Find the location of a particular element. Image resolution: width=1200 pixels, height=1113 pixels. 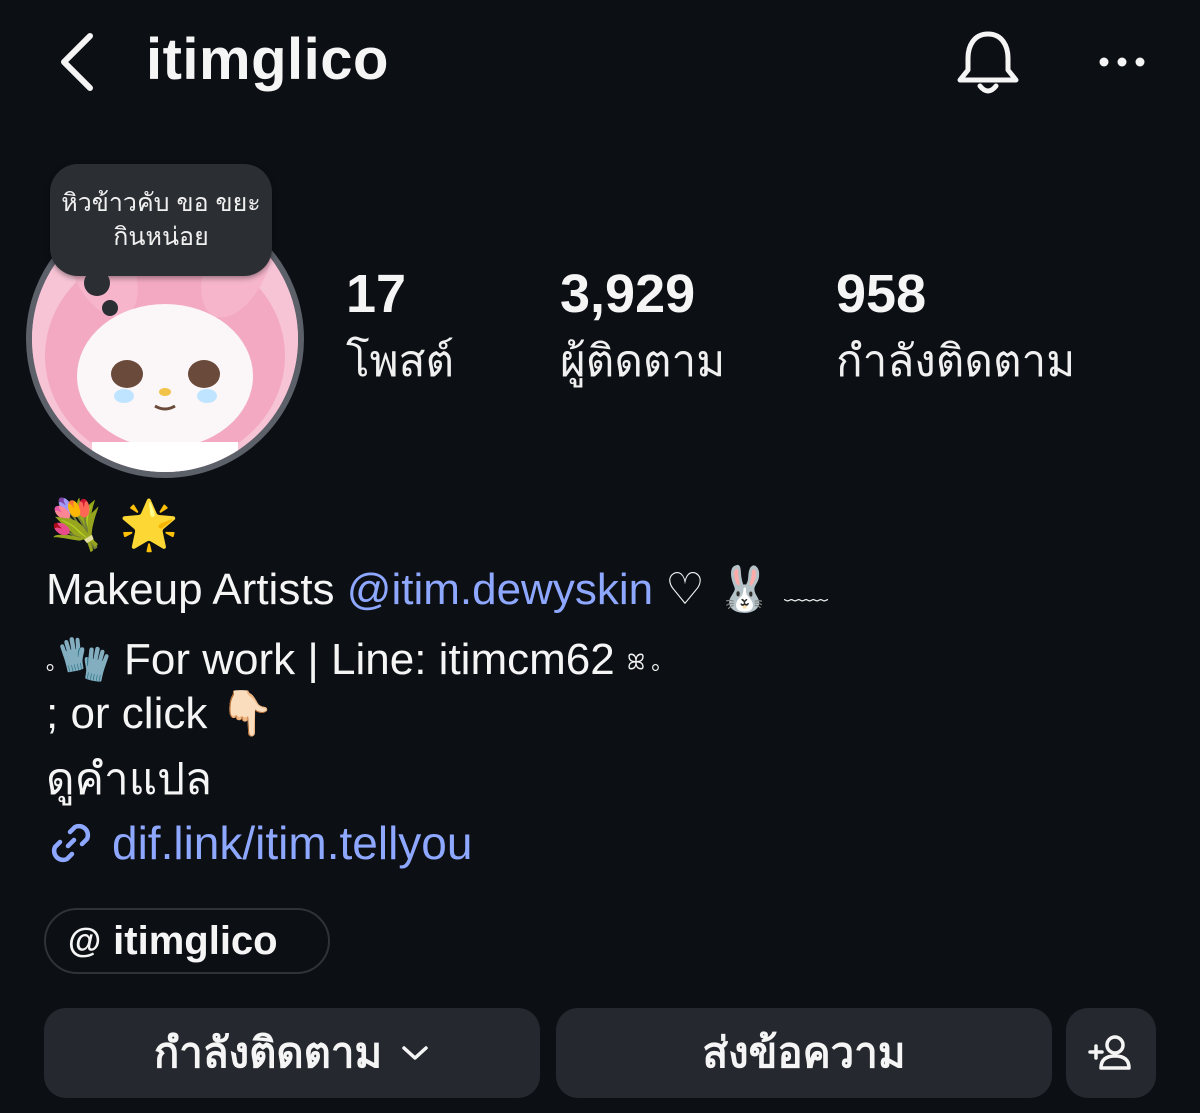

chevron-left-icon is located at coordinates (77, 62).